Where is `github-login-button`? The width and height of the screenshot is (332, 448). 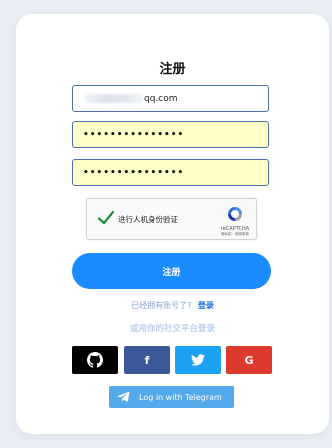 github-login-button is located at coordinates (95, 360).